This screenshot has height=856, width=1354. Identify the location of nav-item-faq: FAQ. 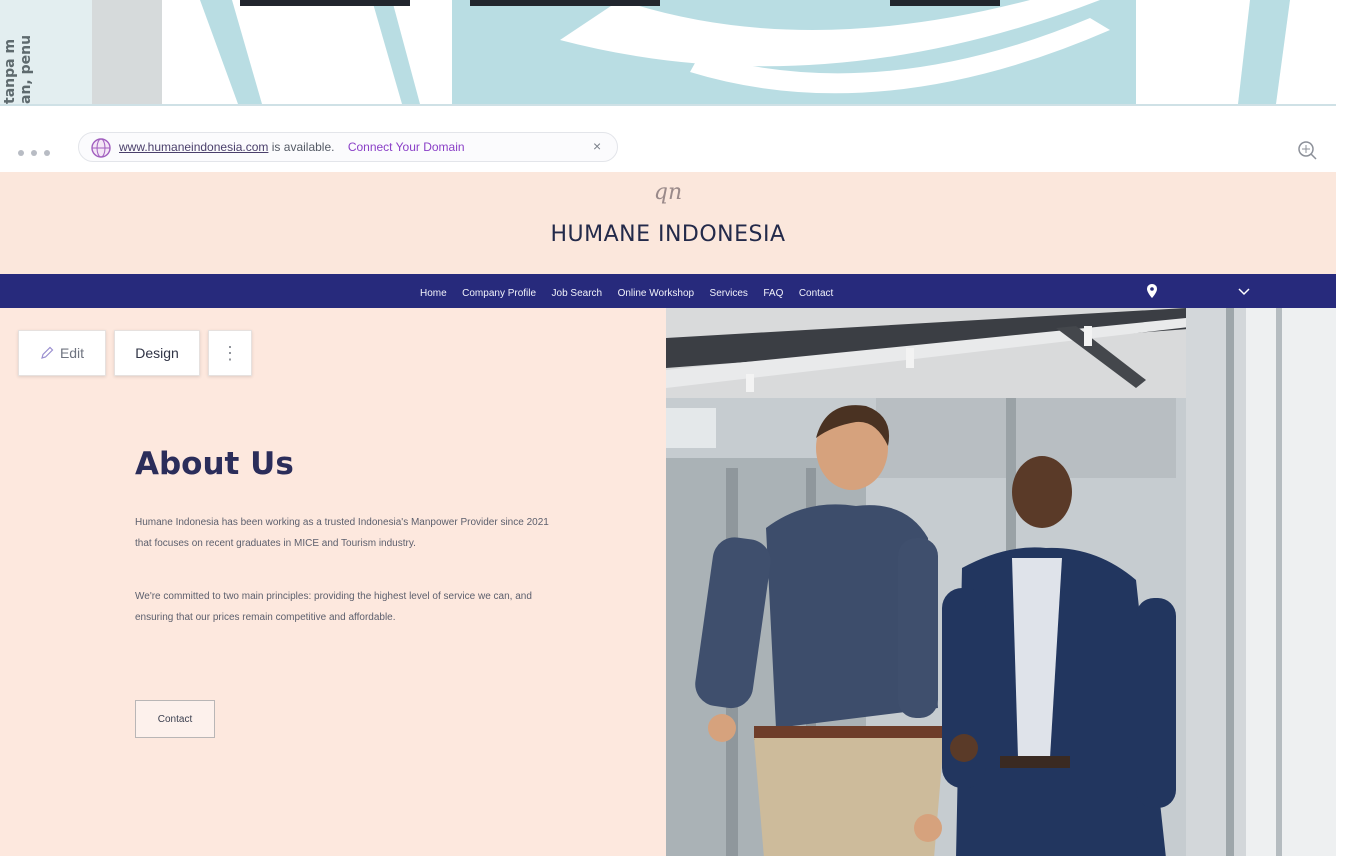
(773, 293).